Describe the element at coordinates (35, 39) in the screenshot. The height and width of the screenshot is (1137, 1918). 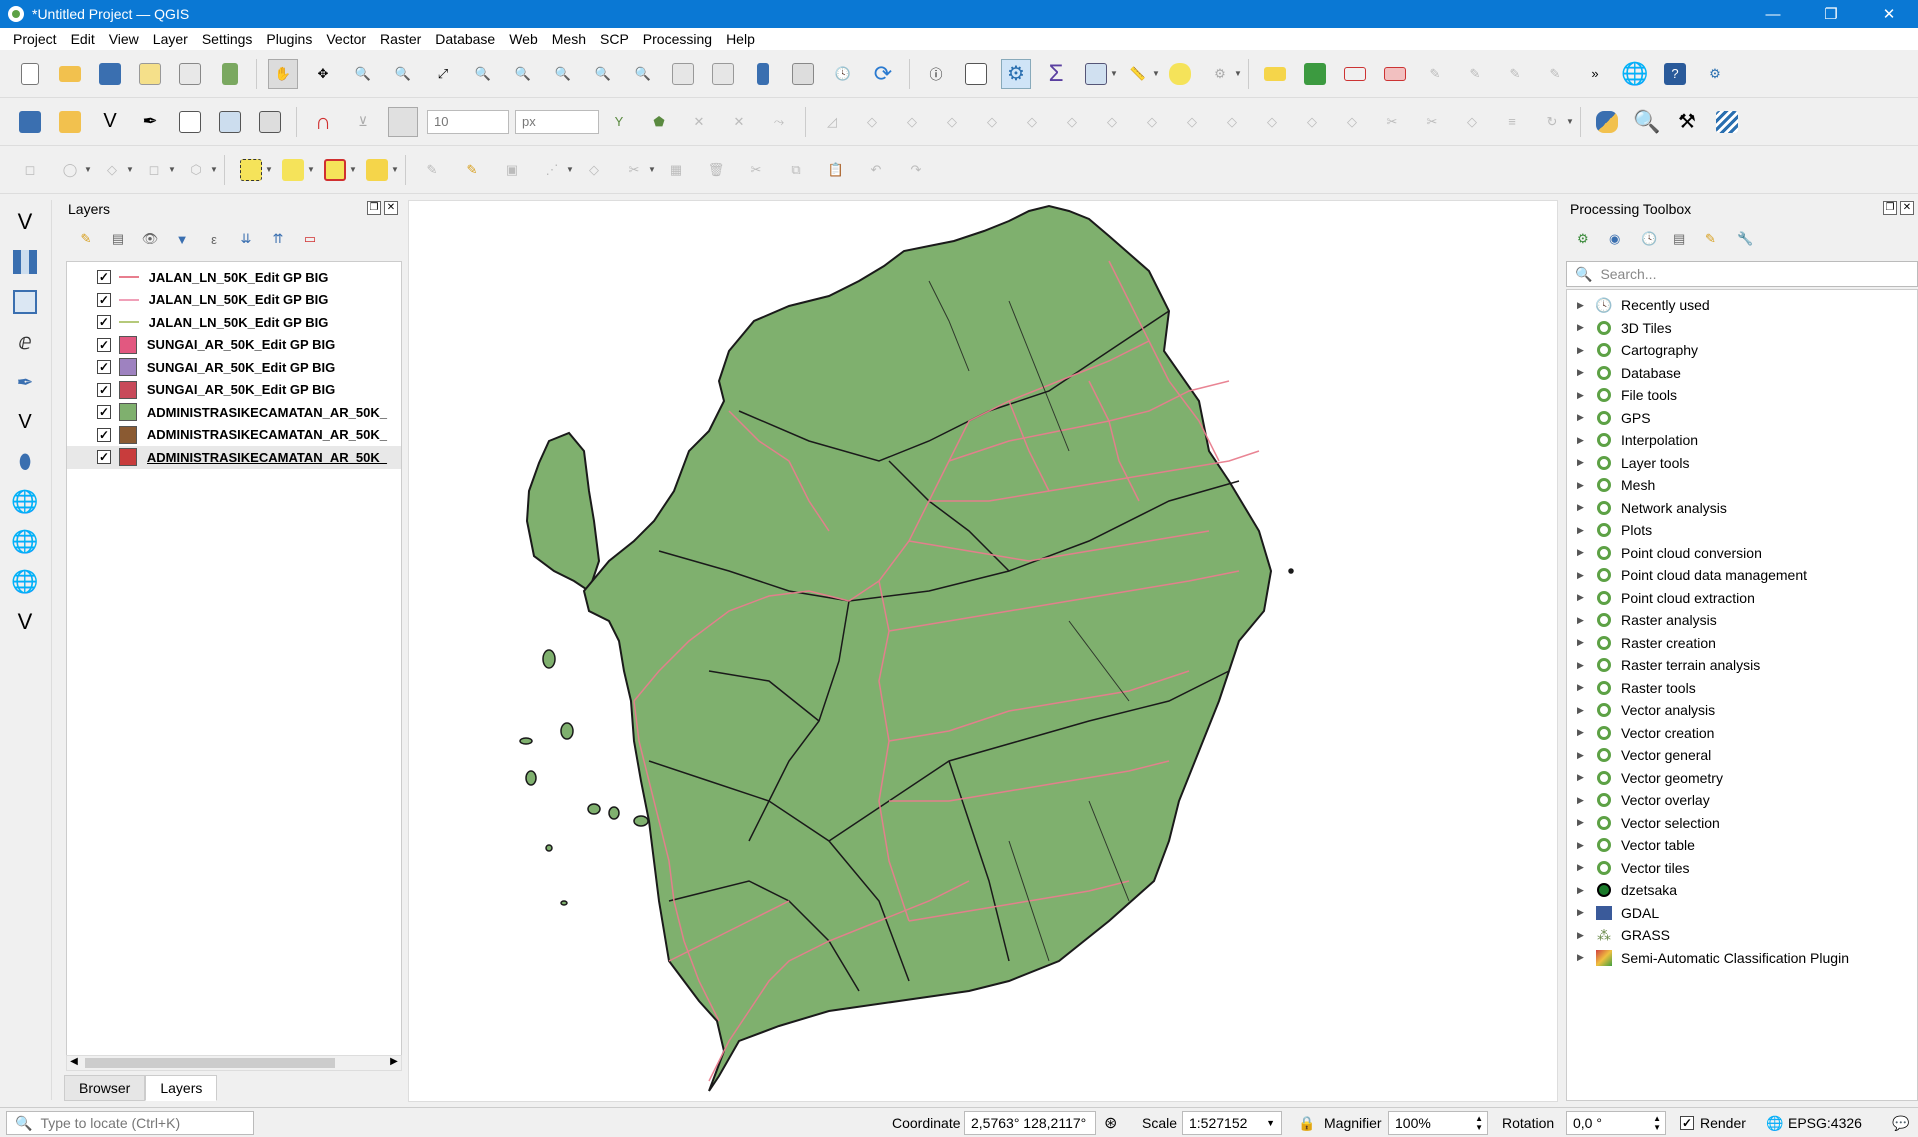
I see `menu-project: Project` at that location.